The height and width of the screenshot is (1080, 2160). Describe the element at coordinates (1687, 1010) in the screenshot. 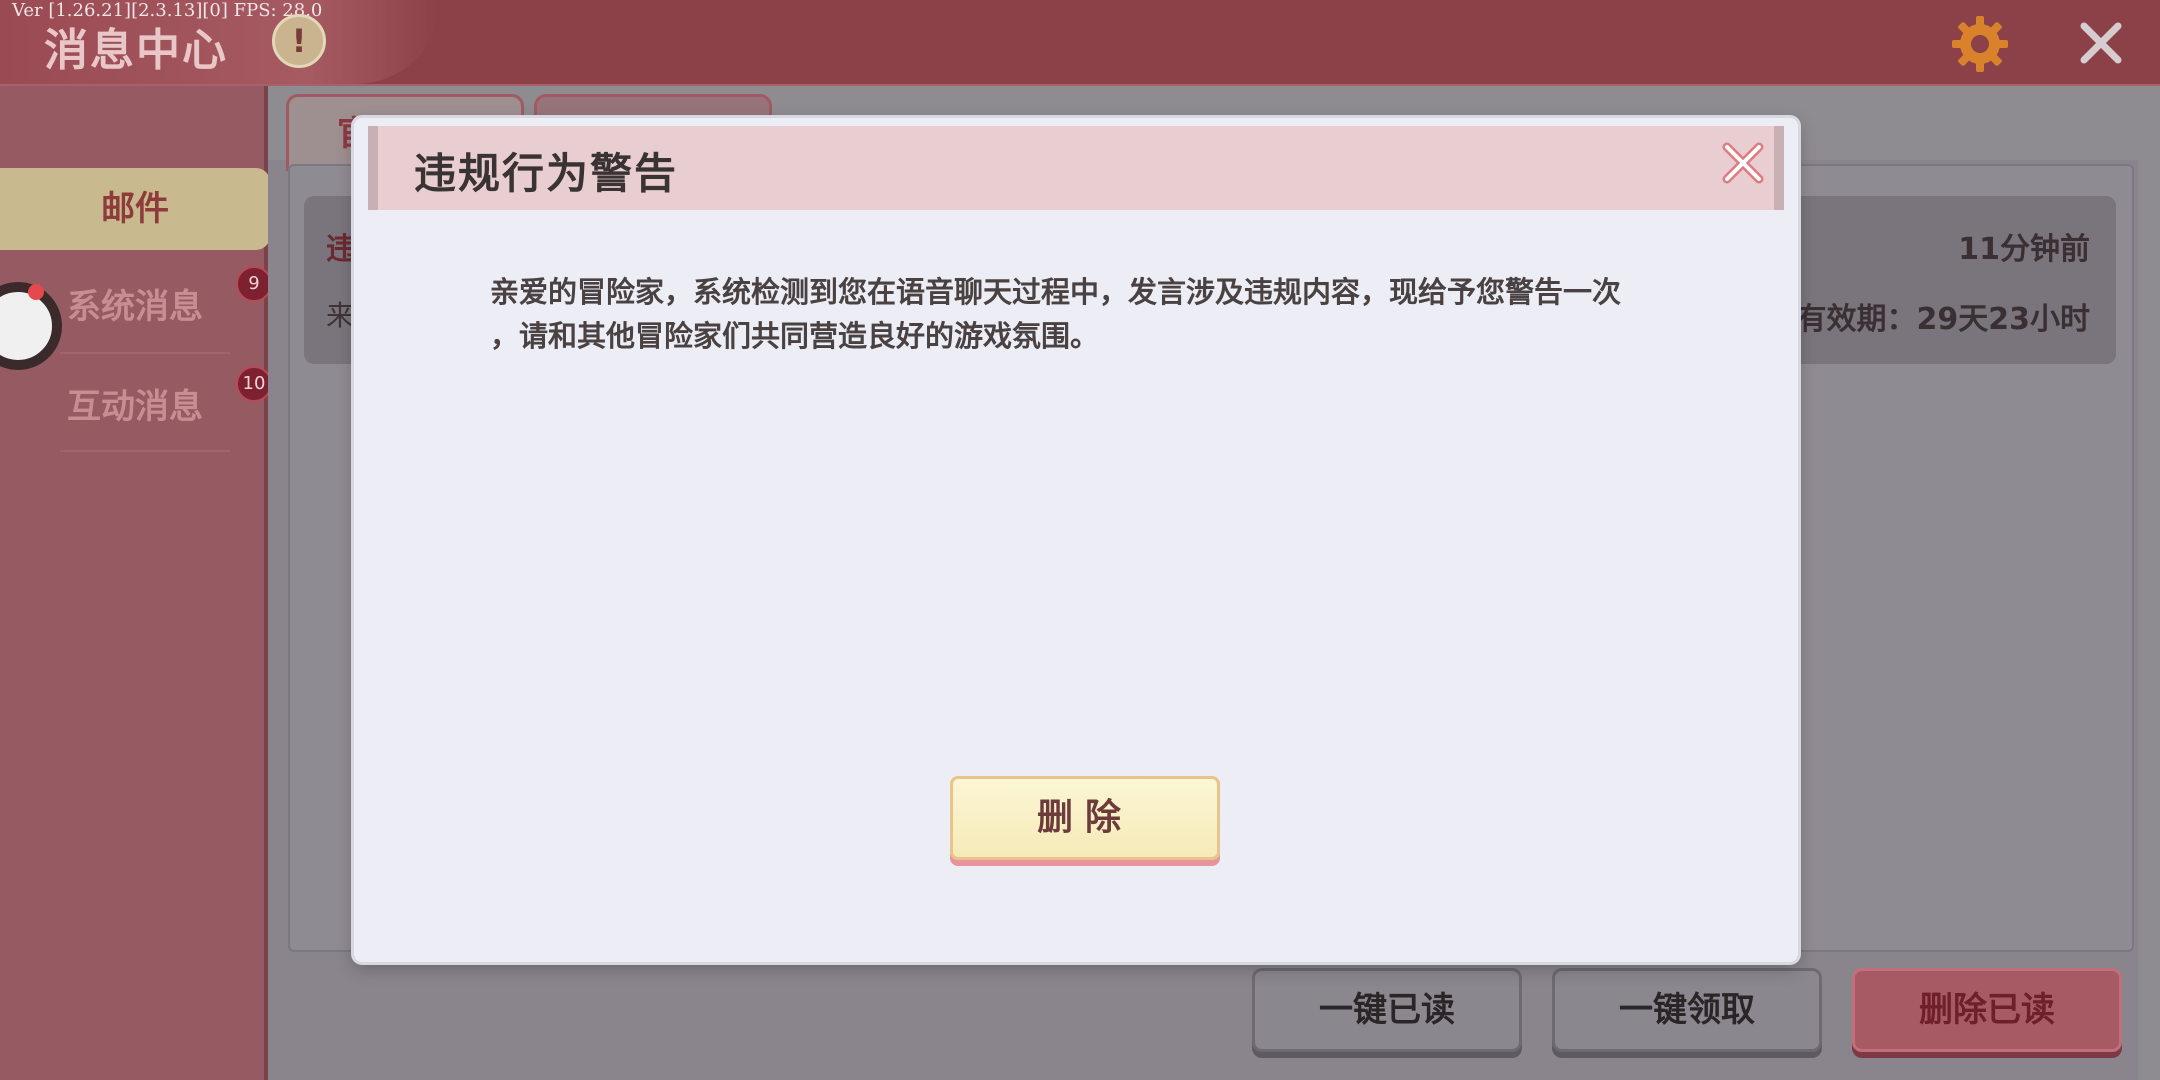

I see `claim-all-button: 一键领取` at that location.